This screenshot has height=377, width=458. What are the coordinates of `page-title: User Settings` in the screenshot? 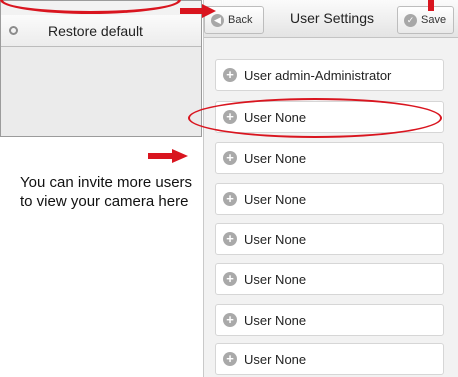 It's located at (332, 18).